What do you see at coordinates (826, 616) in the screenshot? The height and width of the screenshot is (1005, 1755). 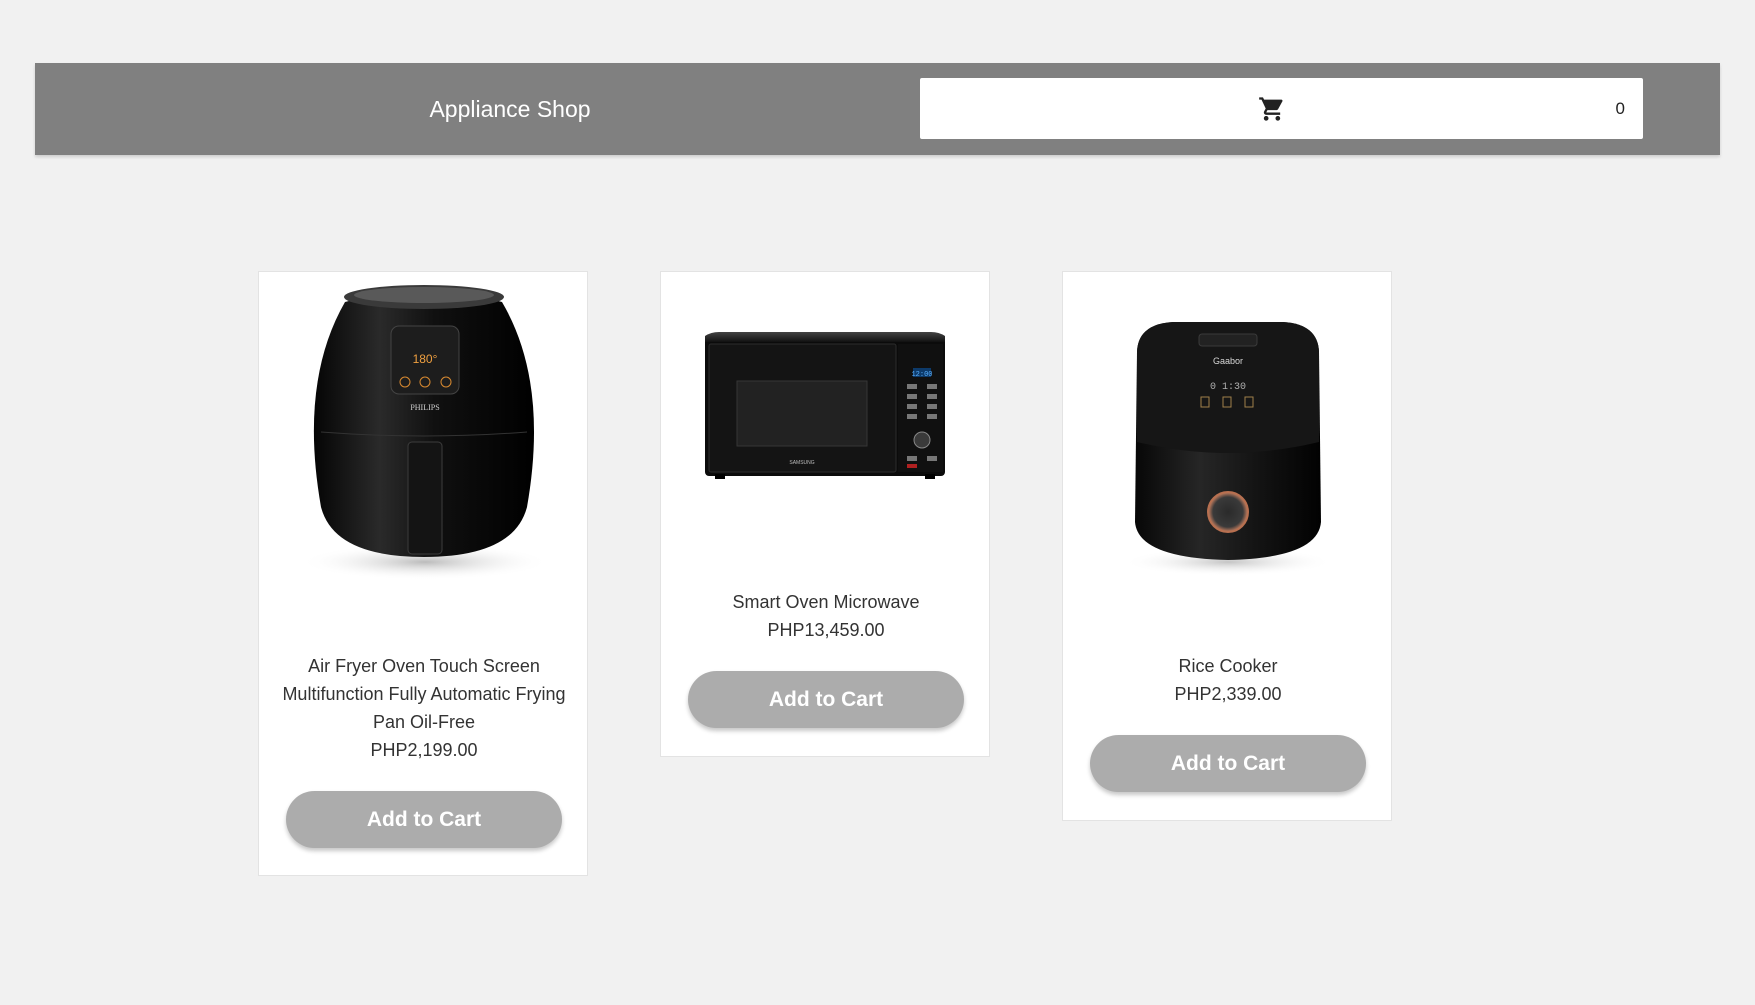 I see `product-info: Smart Oven Microwave PHP13,459.00` at bounding box center [826, 616].